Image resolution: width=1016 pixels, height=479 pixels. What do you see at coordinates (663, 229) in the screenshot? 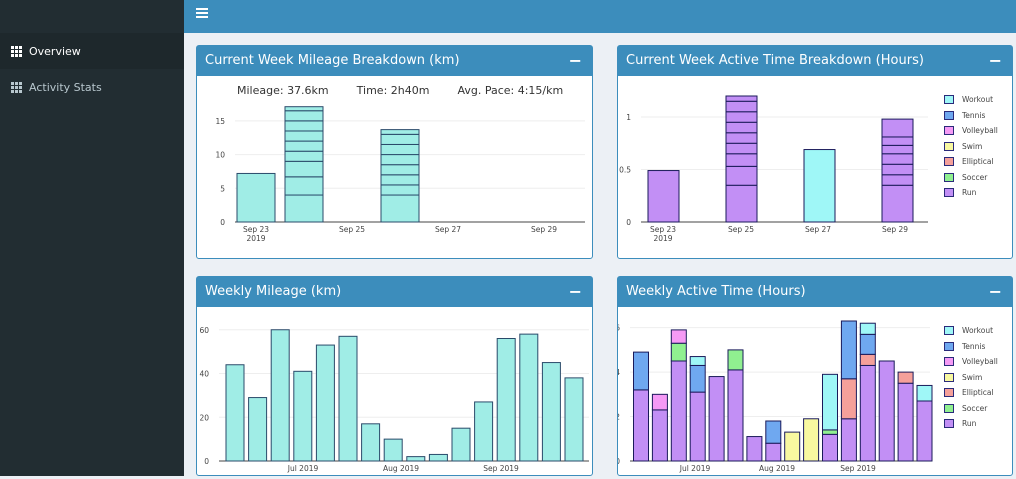
I see `x-tick-label: Sep 23` at bounding box center [663, 229].